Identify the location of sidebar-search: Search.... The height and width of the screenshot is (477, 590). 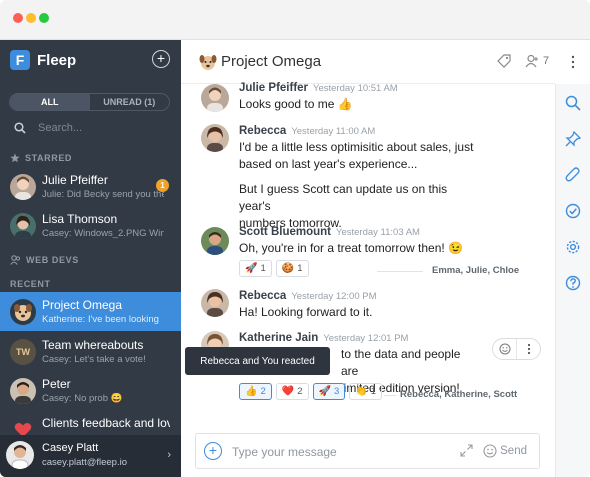
(48, 128).